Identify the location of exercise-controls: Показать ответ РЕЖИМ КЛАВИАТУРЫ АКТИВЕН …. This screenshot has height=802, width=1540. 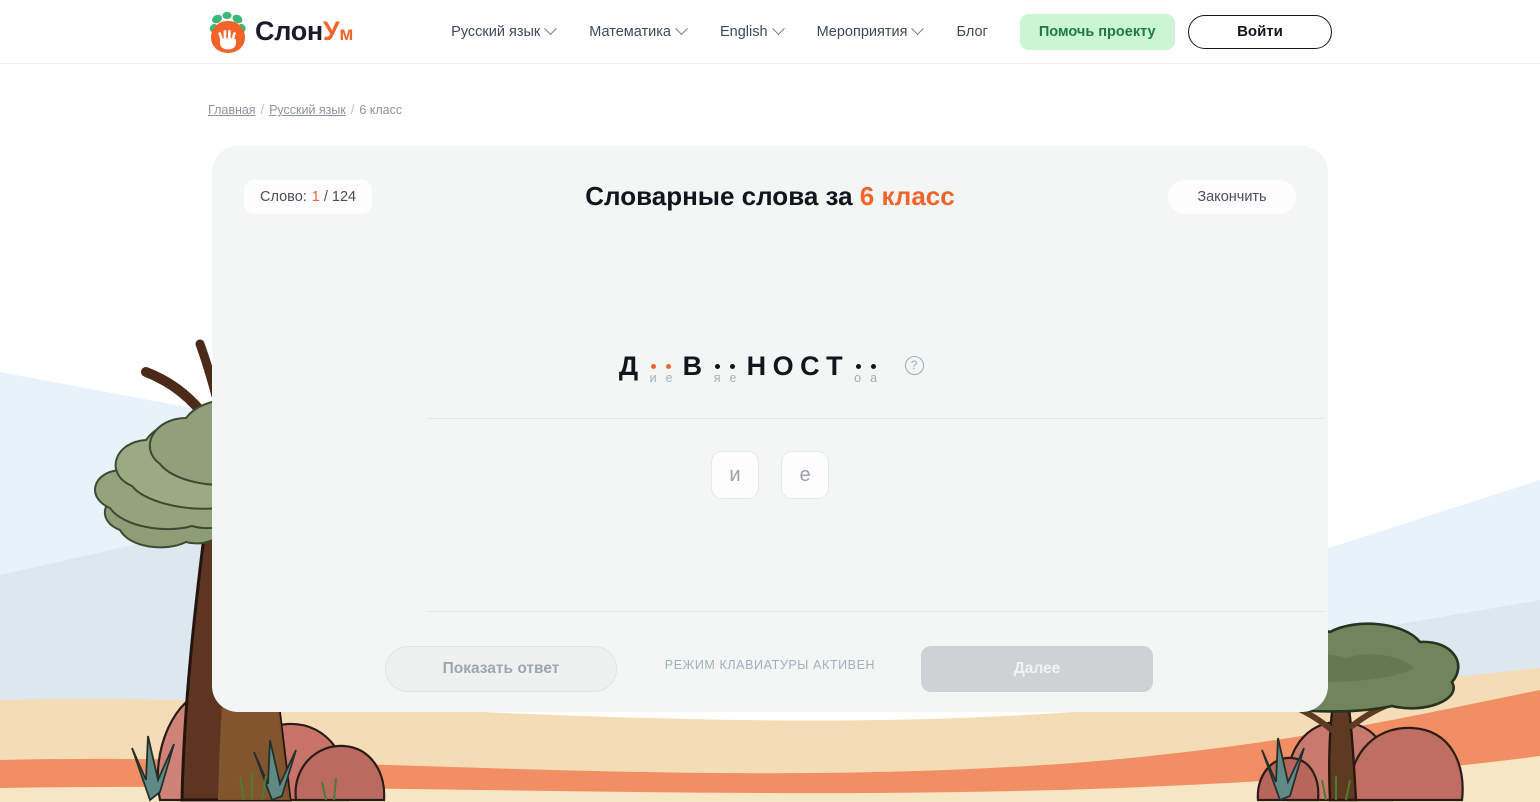
(770, 669).